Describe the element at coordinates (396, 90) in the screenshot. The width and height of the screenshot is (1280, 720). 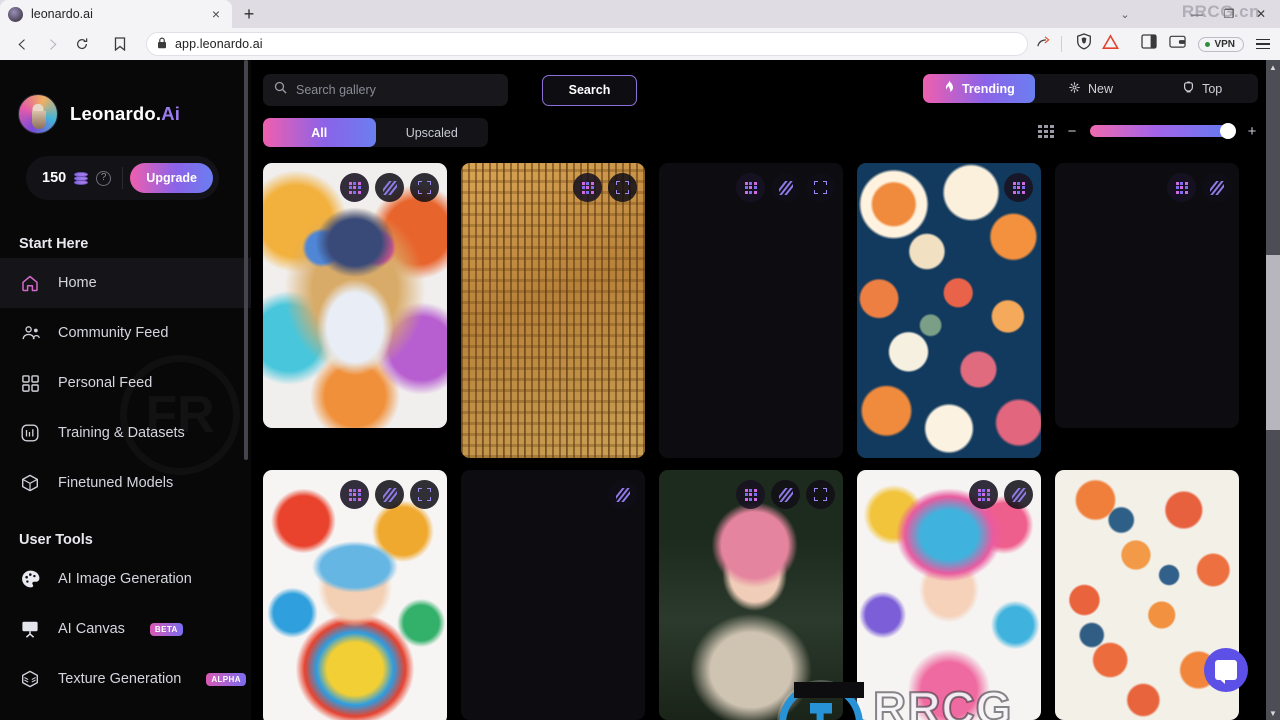
I see `search-input` at that location.